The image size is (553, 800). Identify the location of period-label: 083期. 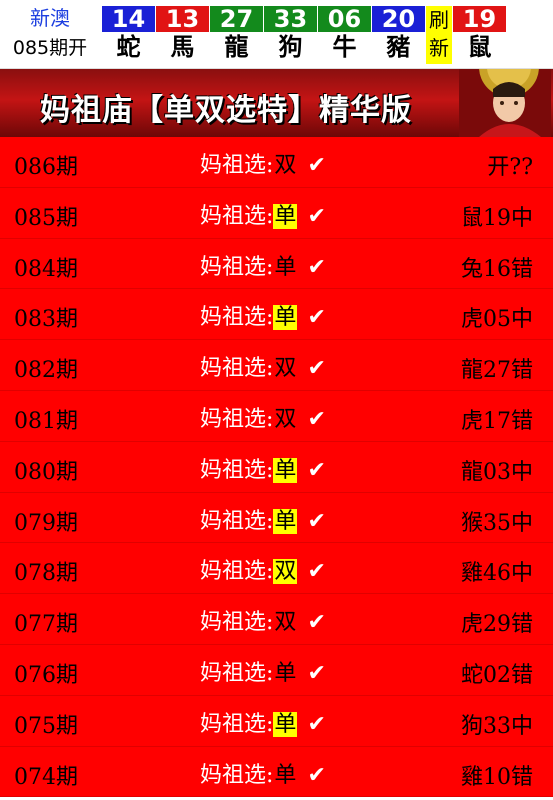
(46, 320).